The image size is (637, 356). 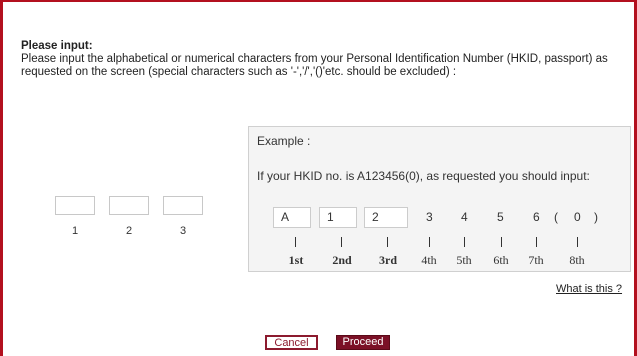 What do you see at coordinates (536, 217) in the screenshot?
I see `example-char-7: 6` at bounding box center [536, 217].